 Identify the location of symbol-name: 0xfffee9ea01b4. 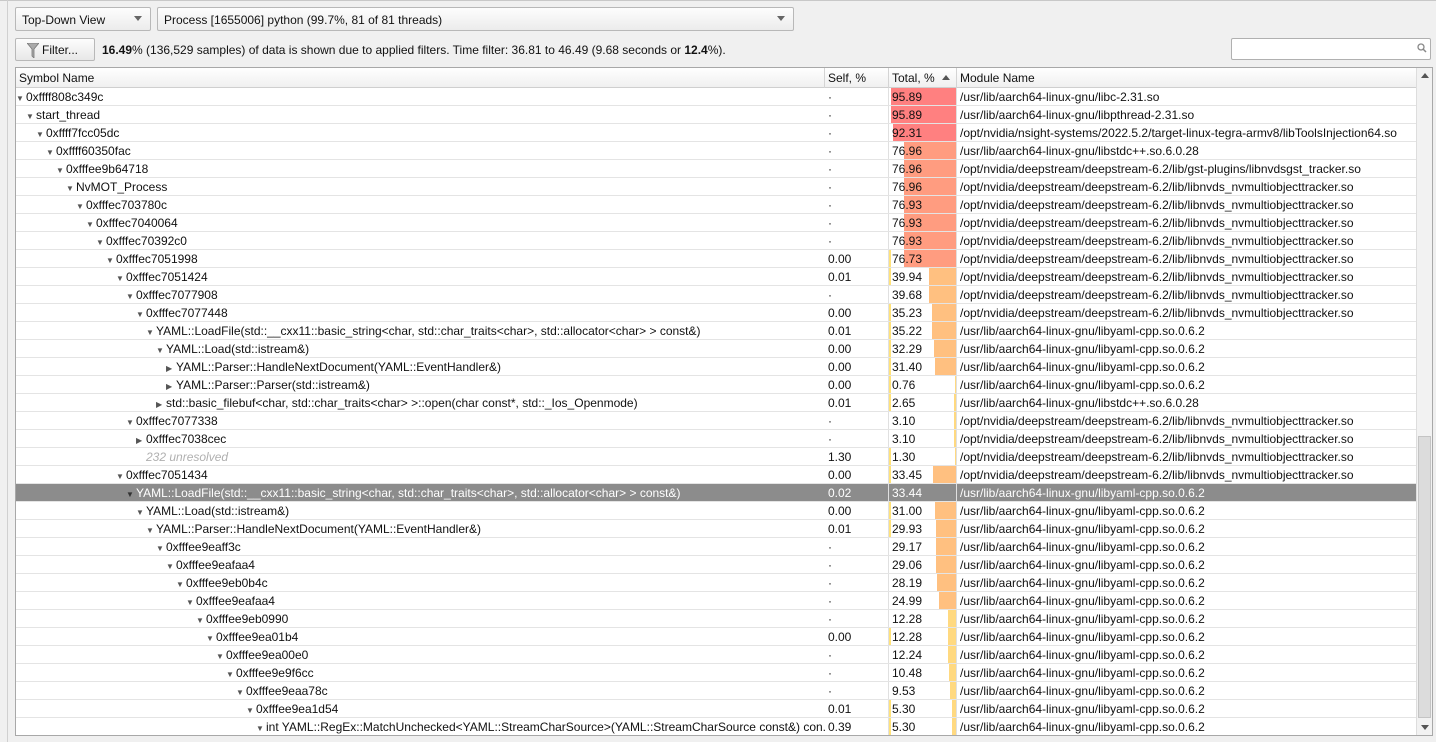
(257, 637).